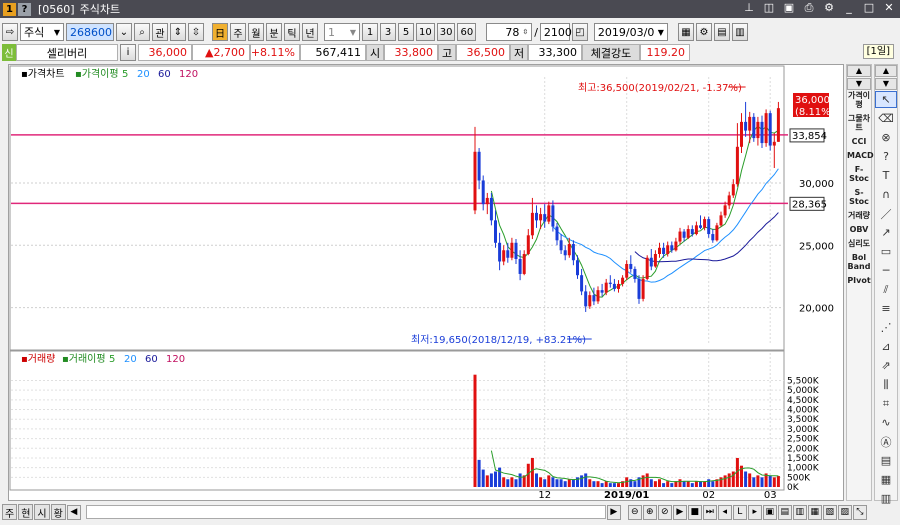 This screenshot has width=900, height=525. Describe the element at coordinates (859, 229) in the screenshot. I see `indicator-item-7: OBV` at that location.